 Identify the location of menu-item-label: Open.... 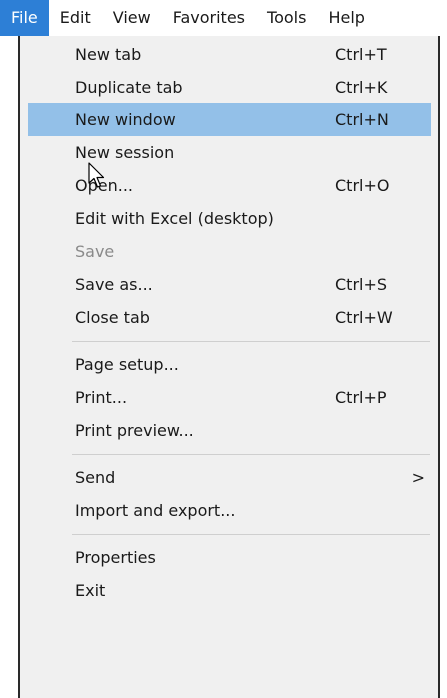
(104, 185).